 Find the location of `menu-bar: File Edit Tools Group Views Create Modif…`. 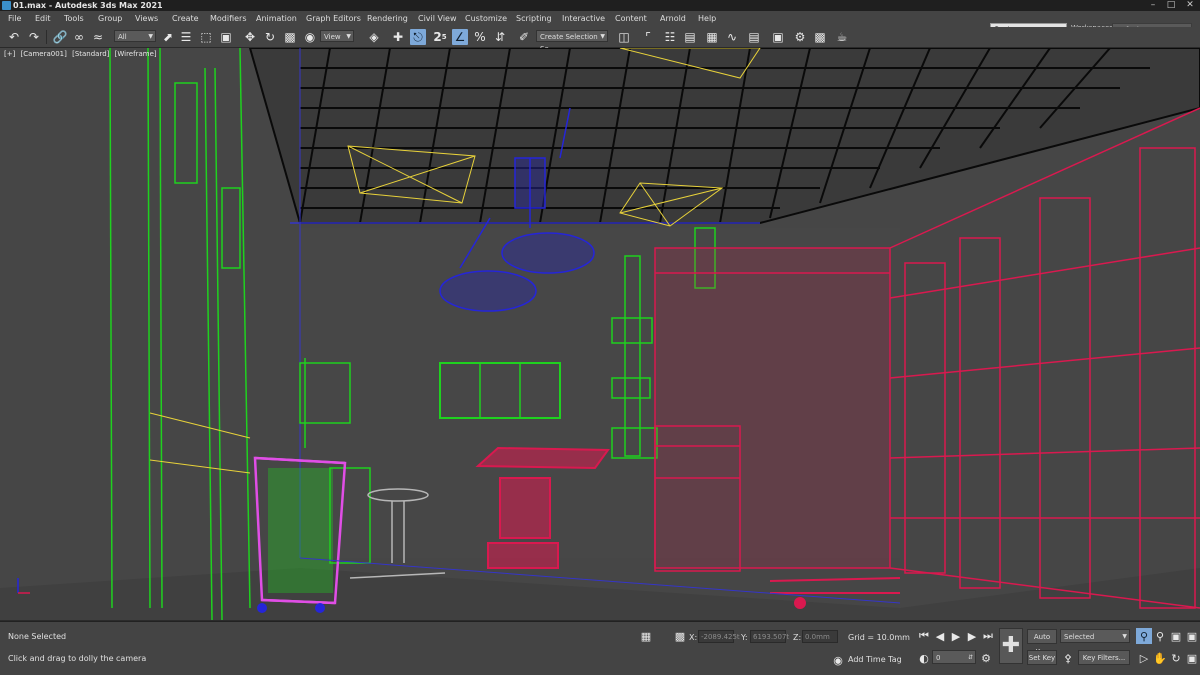

menu-bar: File Edit Tools Group Views Create Modif… is located at coordinates (600, 24).